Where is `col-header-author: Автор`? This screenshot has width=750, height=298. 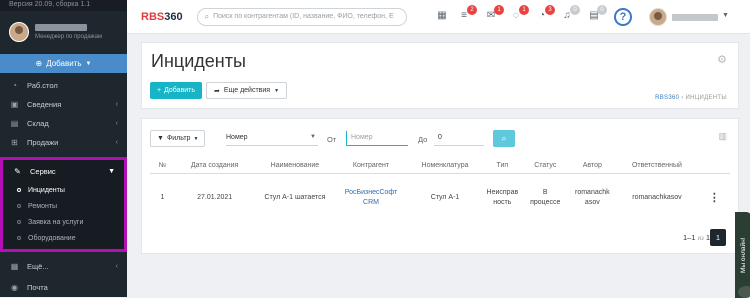
col-header-author: Автор is located at coordinates (592, 166).